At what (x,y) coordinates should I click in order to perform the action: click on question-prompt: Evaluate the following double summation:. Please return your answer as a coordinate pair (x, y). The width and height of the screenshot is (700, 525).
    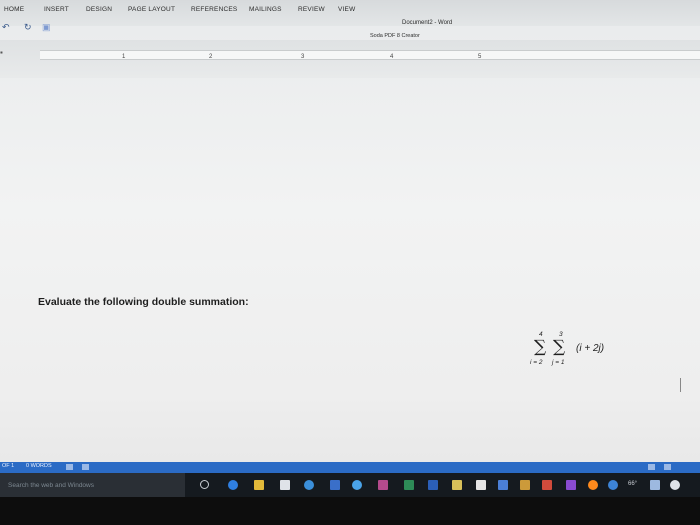
    Looking at the image, I should click on (143, 302).